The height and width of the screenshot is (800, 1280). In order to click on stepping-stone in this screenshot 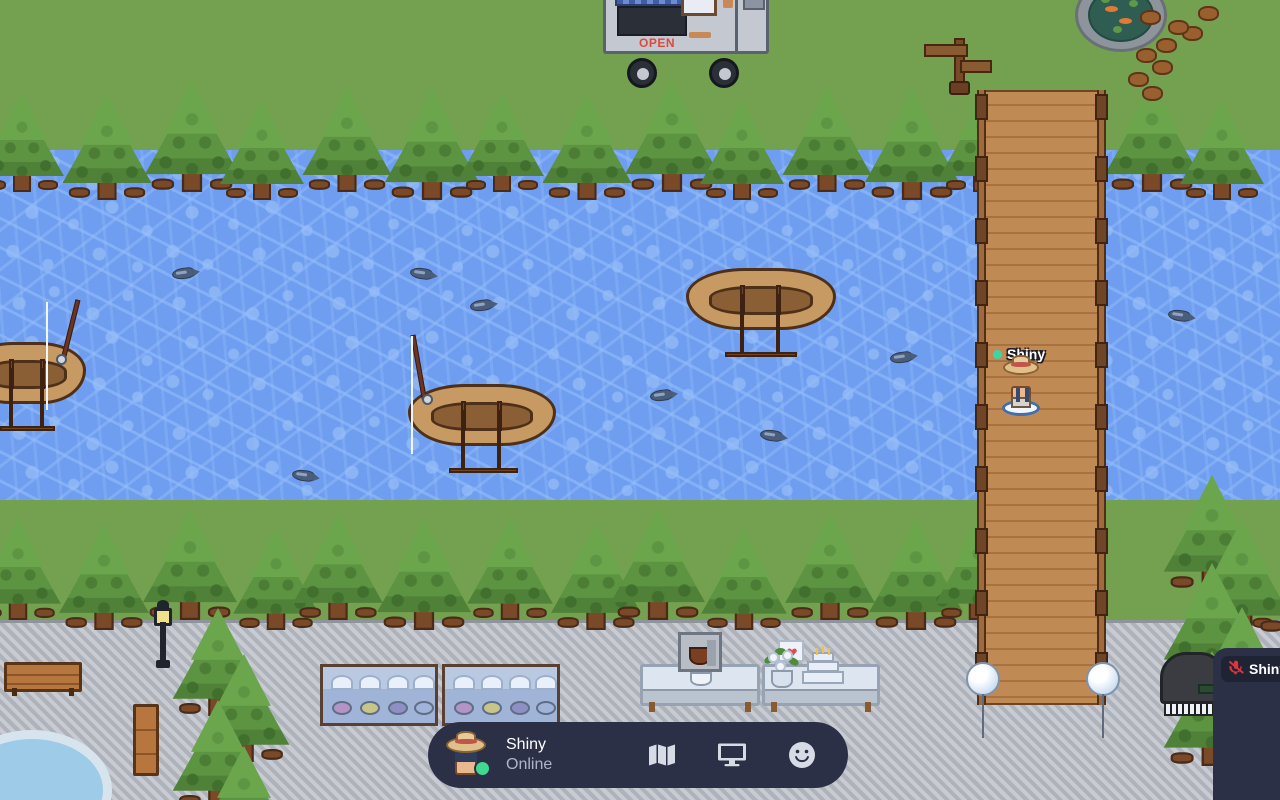, I will do `click(1146, 55)`.